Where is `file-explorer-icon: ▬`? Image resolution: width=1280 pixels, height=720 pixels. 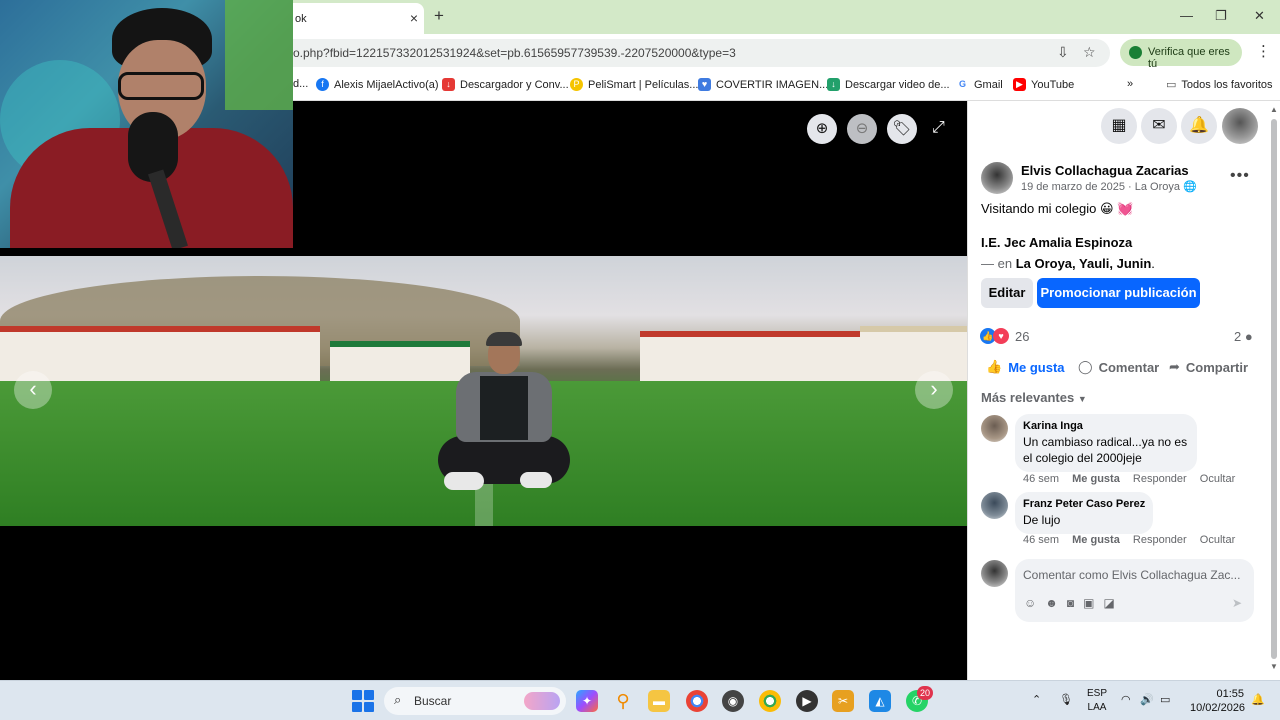 file-explorer-icon: ▬ is located at coordinates (659, 701).